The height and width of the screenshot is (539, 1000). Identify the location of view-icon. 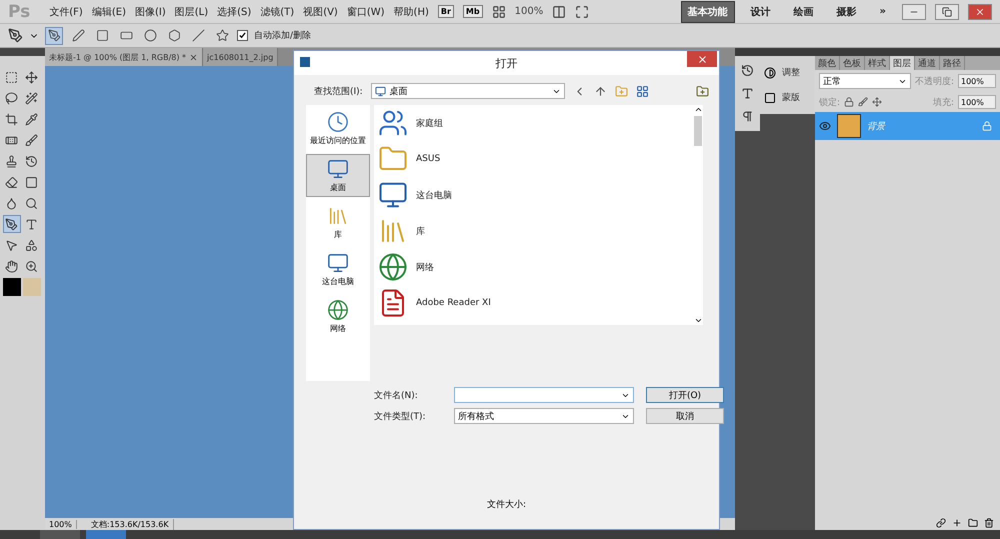
(499, 11).